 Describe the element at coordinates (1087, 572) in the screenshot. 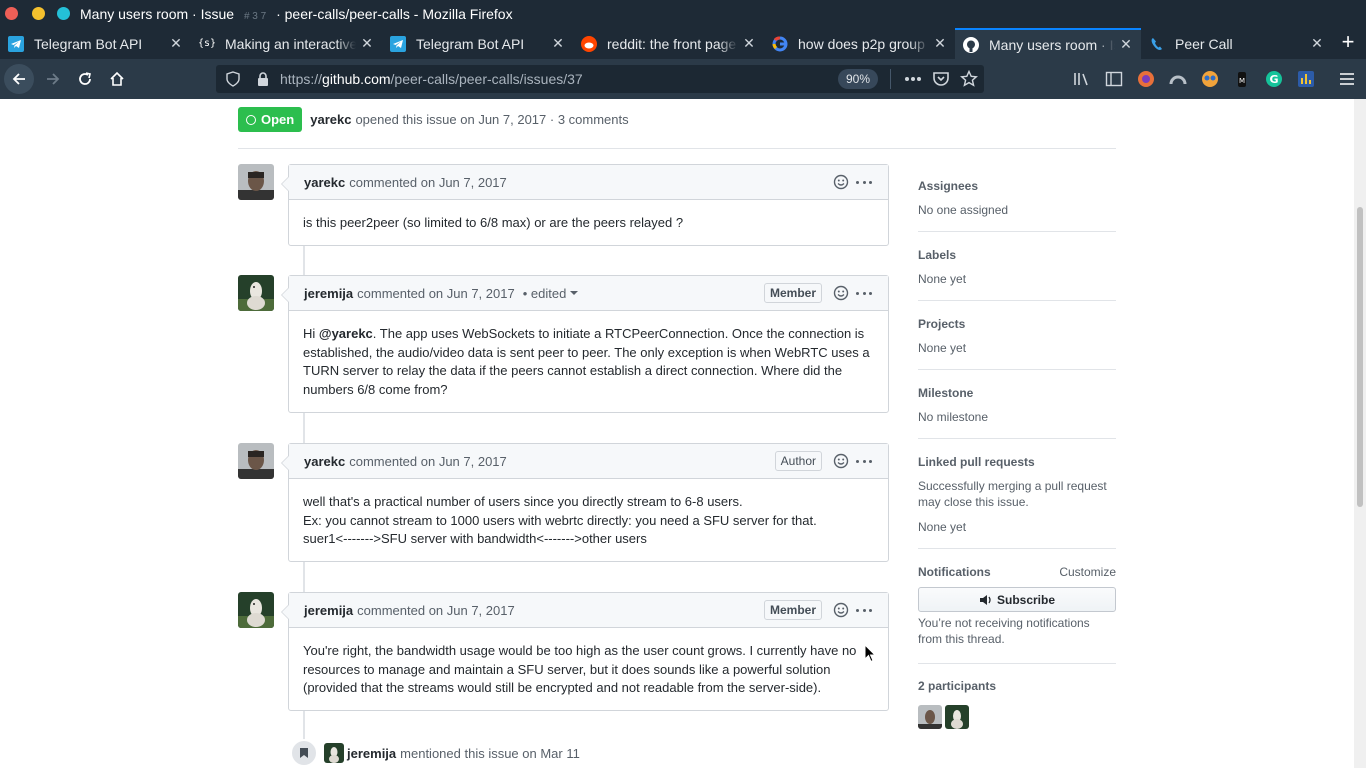

I see `customize-notifications-link: Customize` at that location.